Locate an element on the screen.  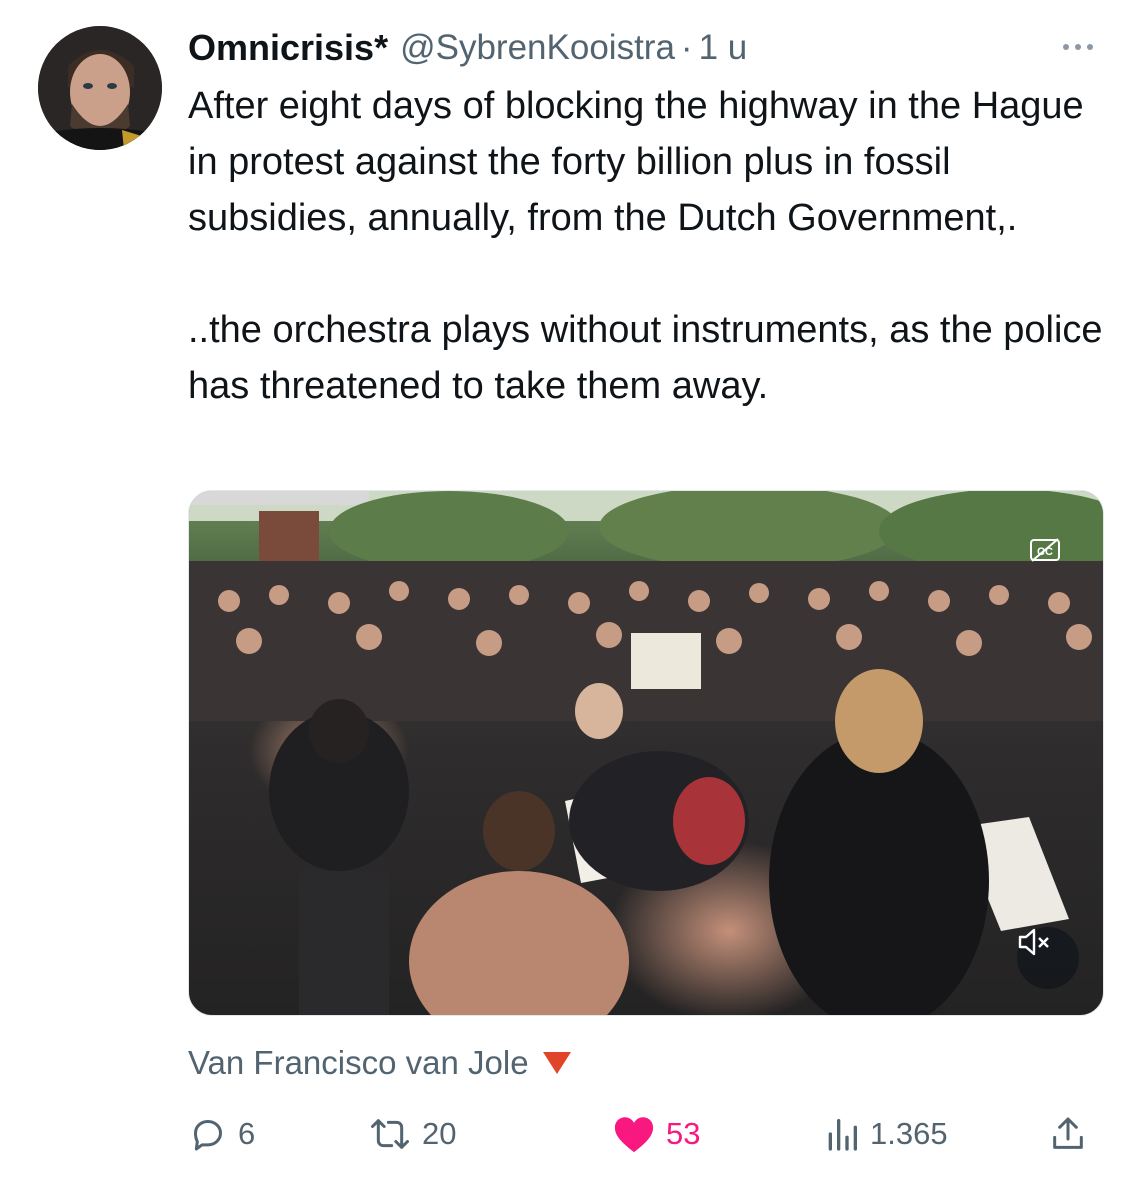
share-button is located at coordinates (1068, 1134).